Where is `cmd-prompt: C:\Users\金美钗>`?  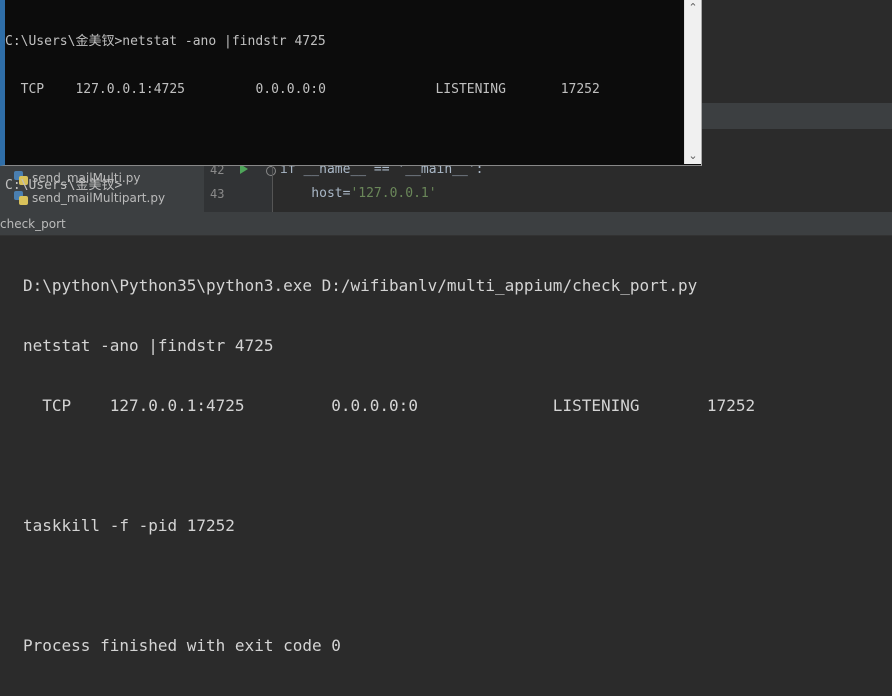 cmd-prompt: C:\Users\金美钗> is located at coordinates (345, 186).